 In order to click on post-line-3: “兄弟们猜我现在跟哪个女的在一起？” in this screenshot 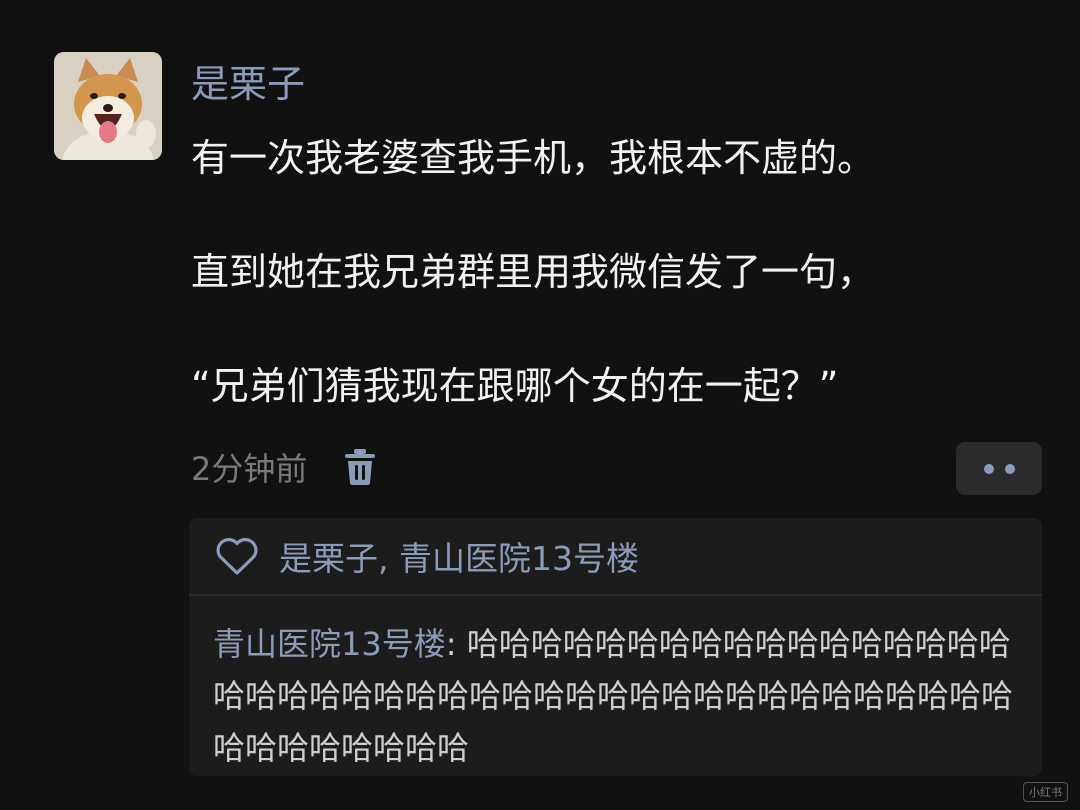, I will do `click(515, 386)`.